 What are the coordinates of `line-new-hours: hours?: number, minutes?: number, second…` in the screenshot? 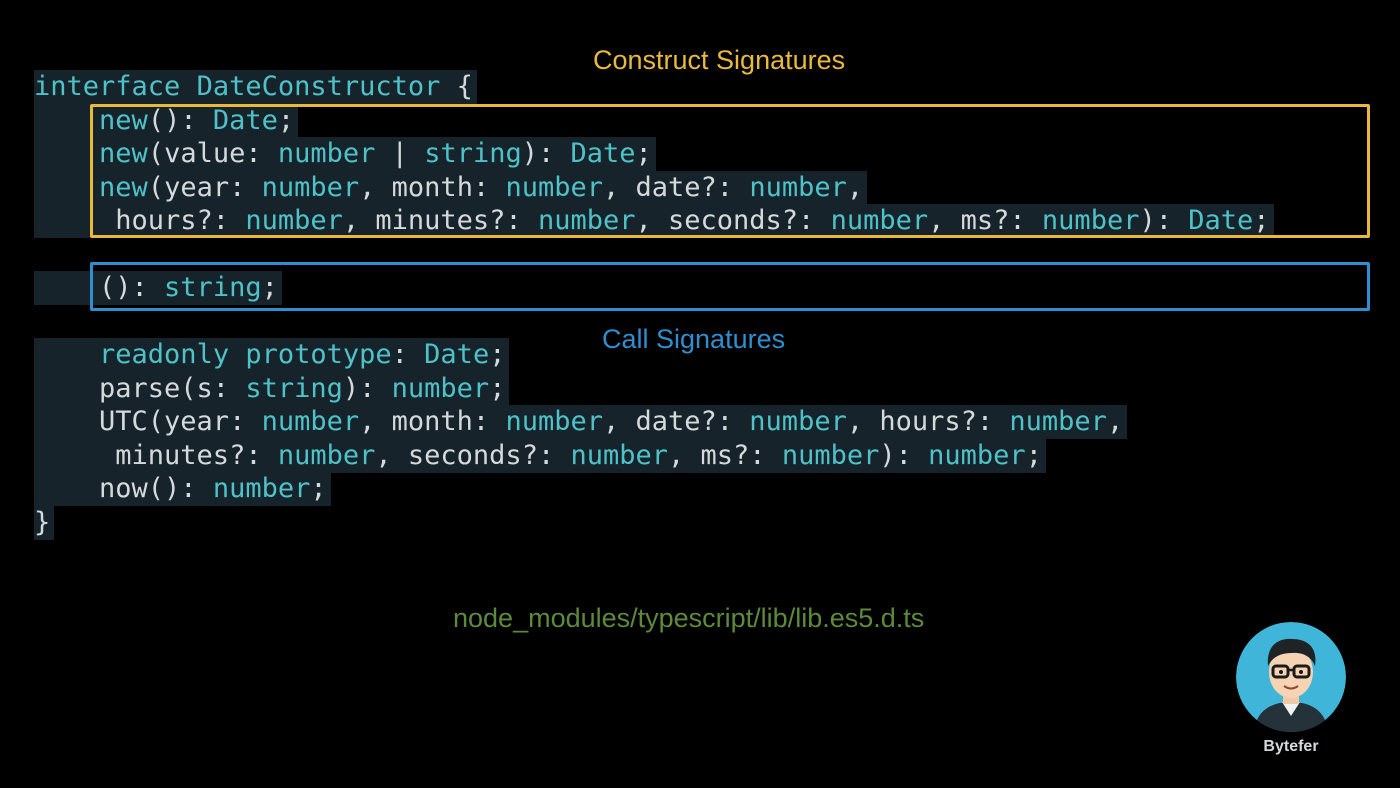 It's located at (654, 221).